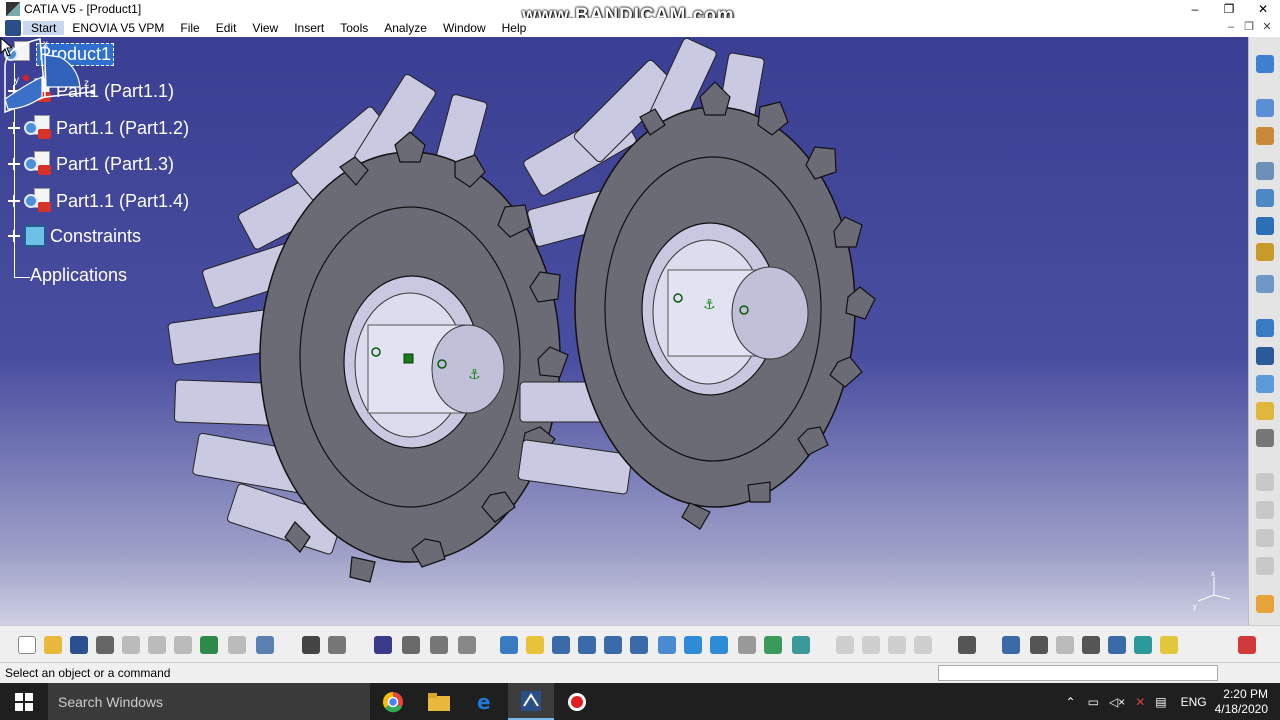  What do you see at coordinates (561, 645) in the screenshot?
I see `pan-icon` at bounding box center [561, 645].